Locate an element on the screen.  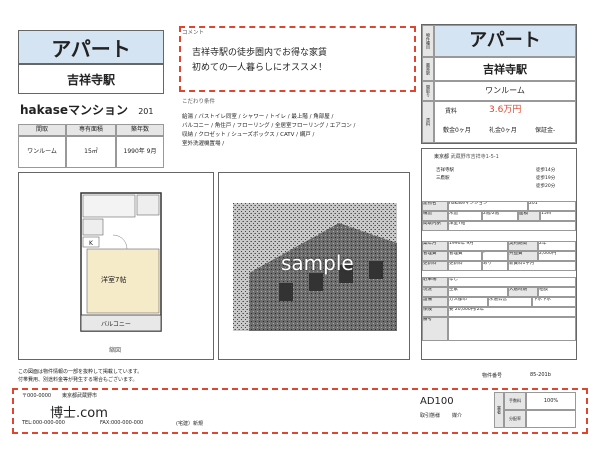
row-label-building: 建物名 is located at coordinates (435, 206).